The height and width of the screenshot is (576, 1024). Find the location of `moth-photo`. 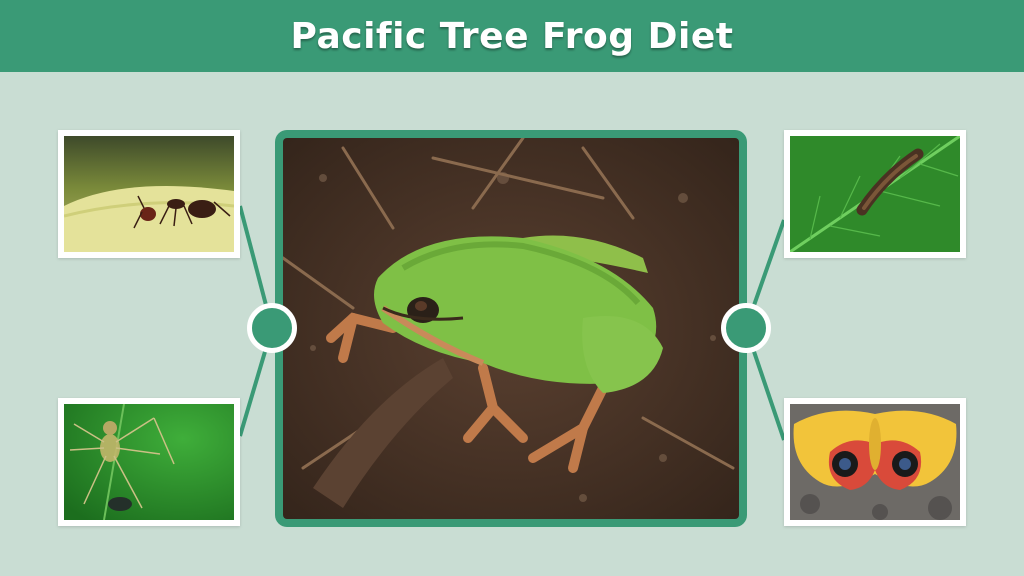

moth-photo is located at coordinates (875, 462).